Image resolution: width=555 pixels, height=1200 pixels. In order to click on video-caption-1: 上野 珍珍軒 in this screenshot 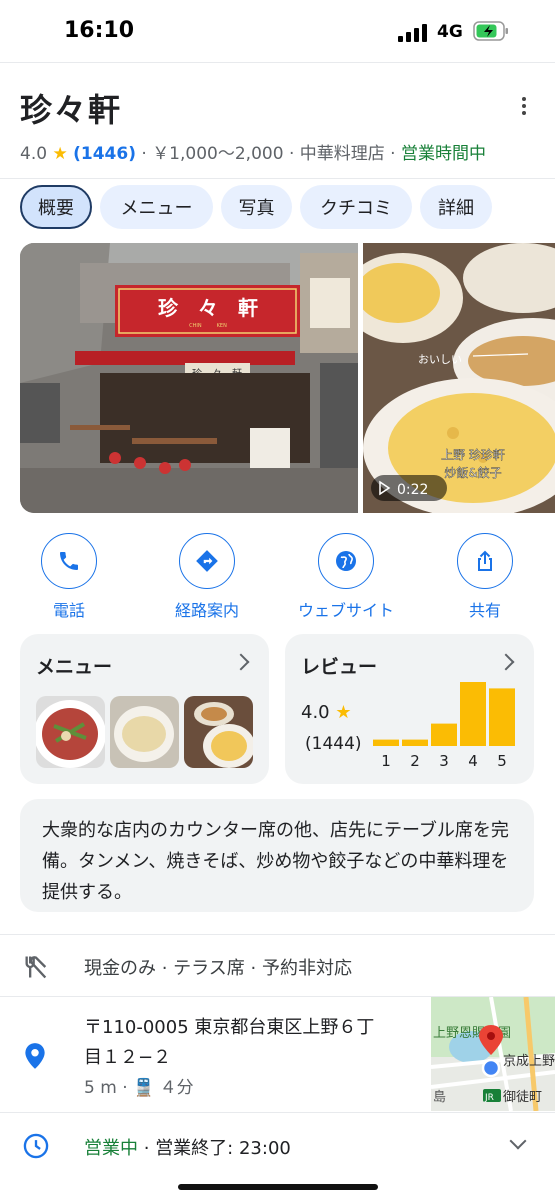, I will do `click(473, 455)`.